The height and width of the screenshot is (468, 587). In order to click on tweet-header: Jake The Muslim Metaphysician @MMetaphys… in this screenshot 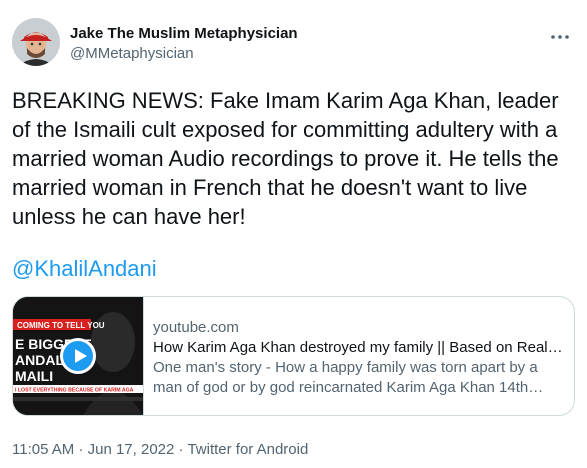, I will do `click(293, 42)`.